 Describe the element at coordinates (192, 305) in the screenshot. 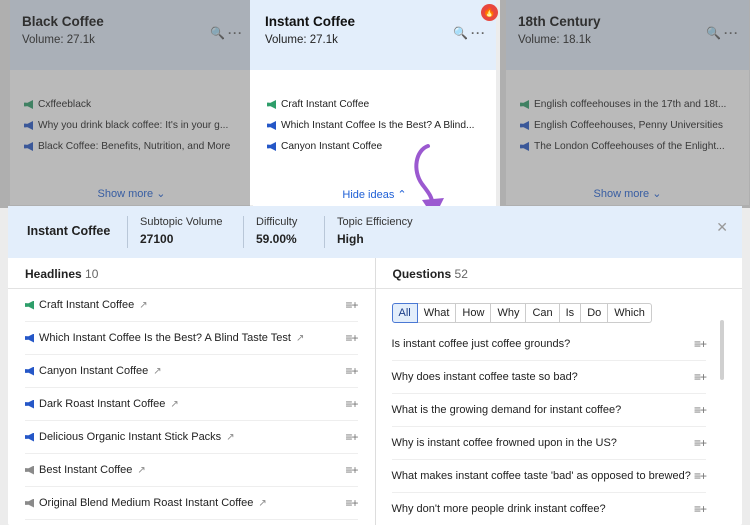

I see `headline-row: Craft Instant Coffee ↗ ≡+` at that location.